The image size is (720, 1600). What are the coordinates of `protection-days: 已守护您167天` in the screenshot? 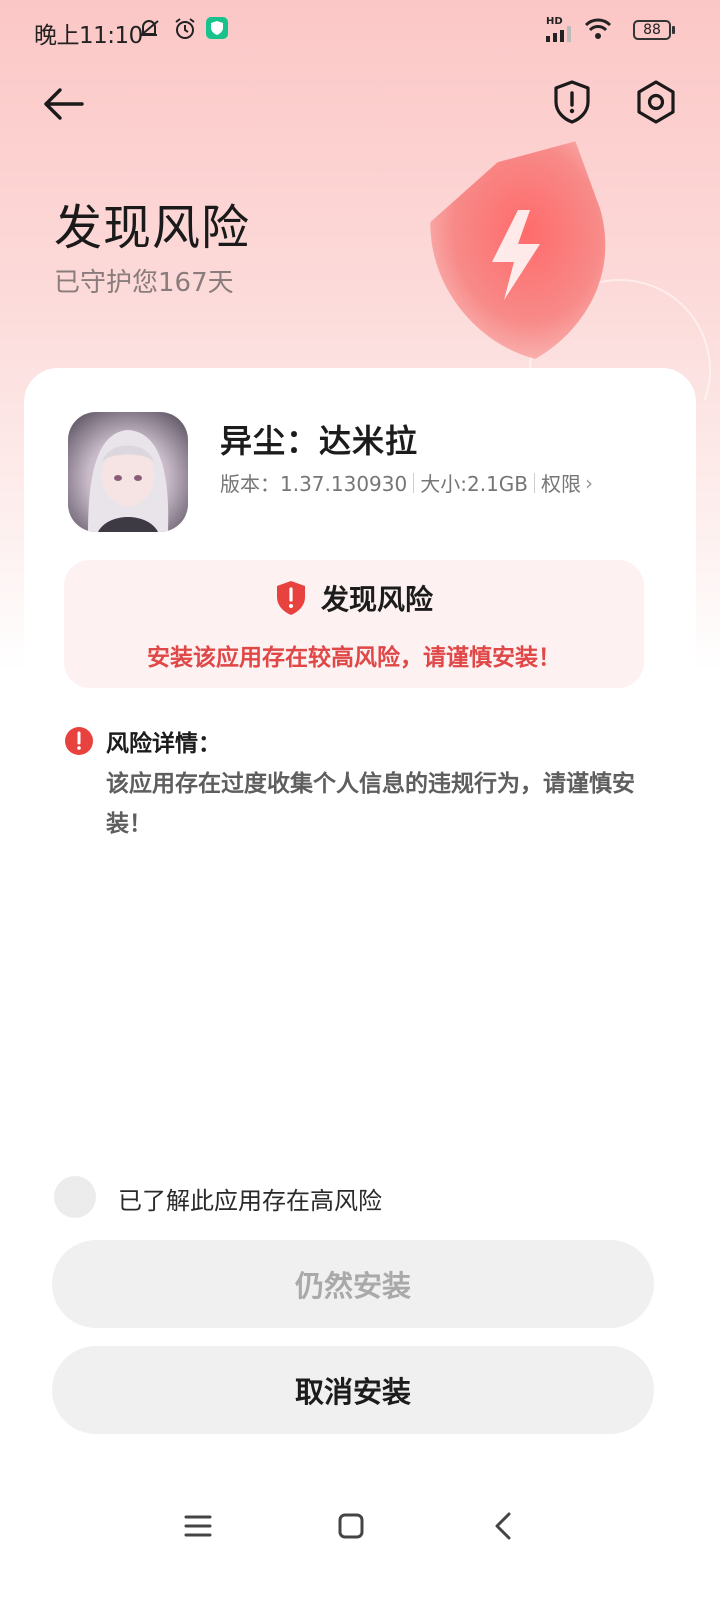 It's located at (144, 283).